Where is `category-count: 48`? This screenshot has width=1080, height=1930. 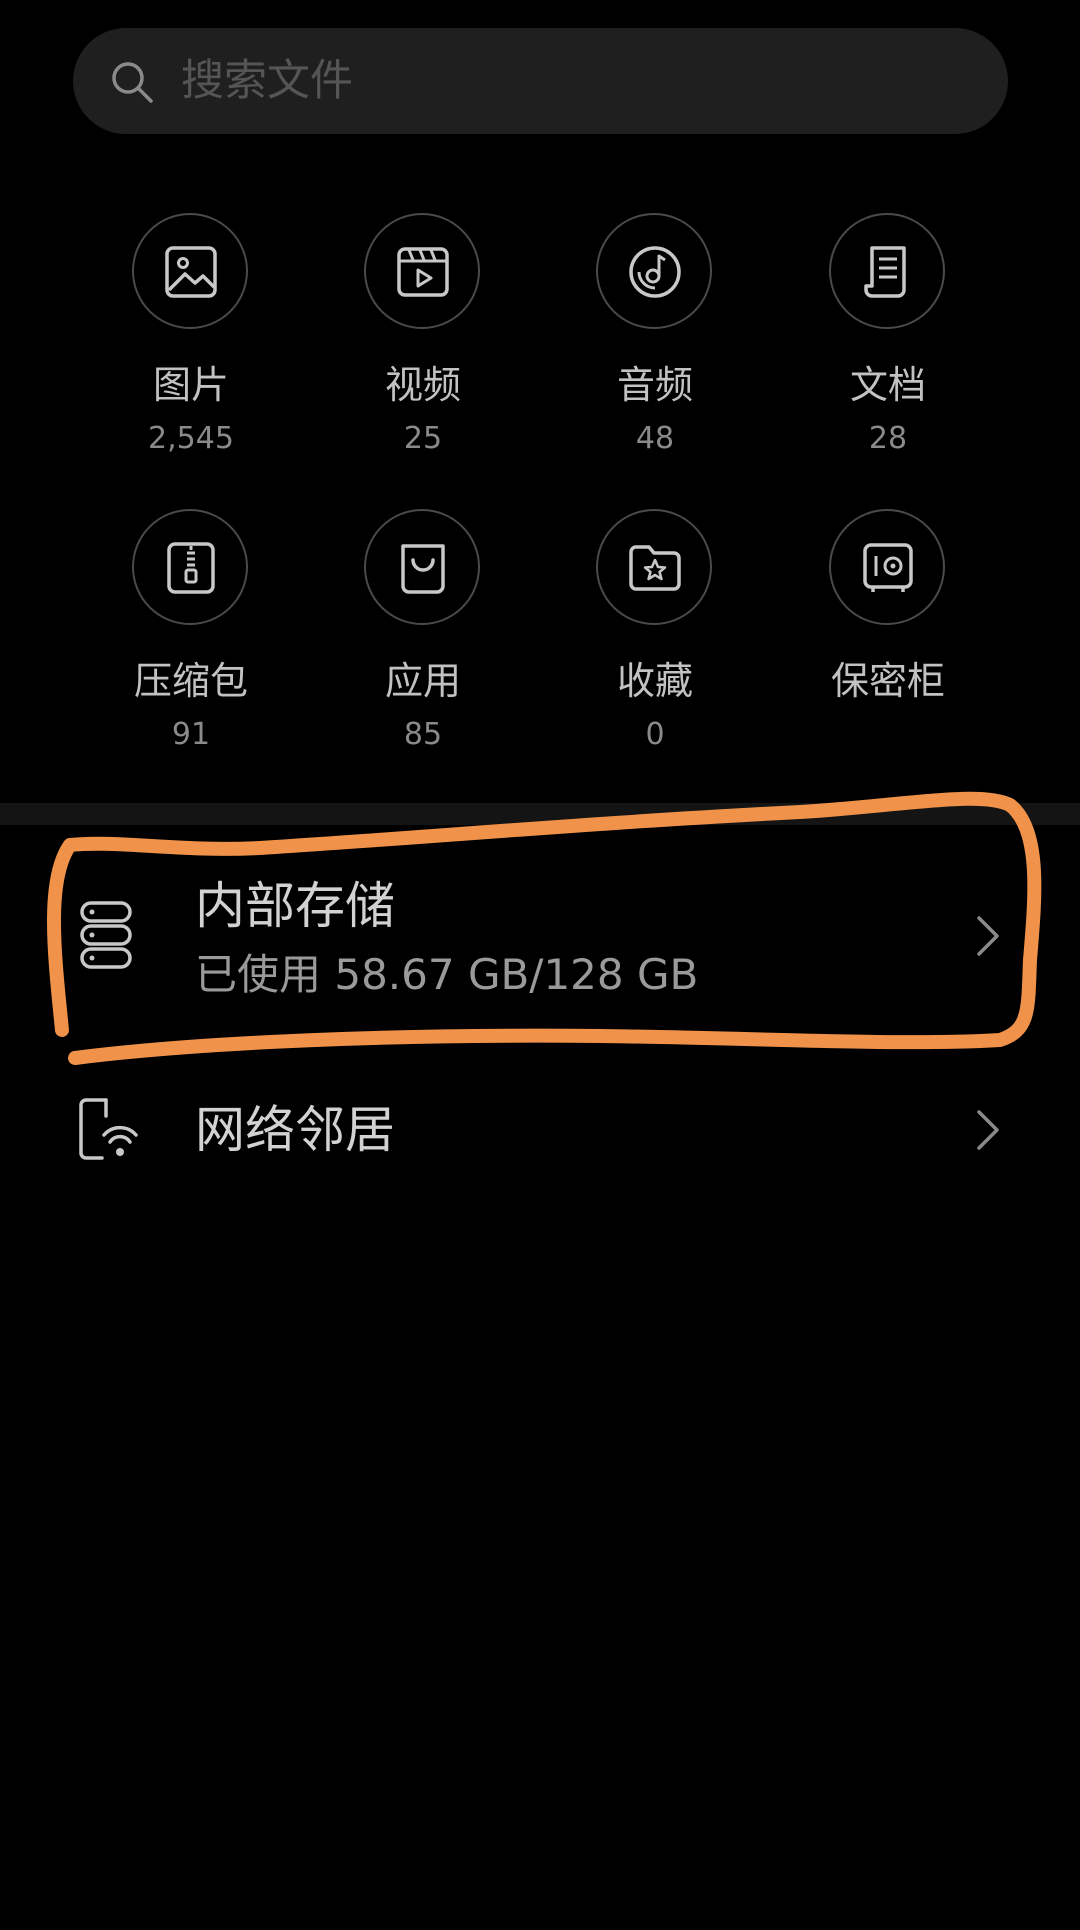
category-count: 48 is located at coordinates (655, 438).